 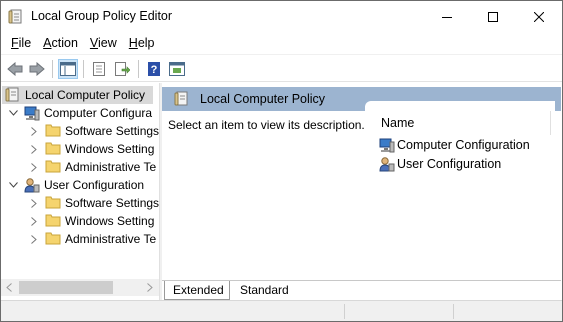 What do you see at coordinates (94, 185) in the screenshot?
I see `tree-item-label: User Configuration` at bounding box center [94, 185].